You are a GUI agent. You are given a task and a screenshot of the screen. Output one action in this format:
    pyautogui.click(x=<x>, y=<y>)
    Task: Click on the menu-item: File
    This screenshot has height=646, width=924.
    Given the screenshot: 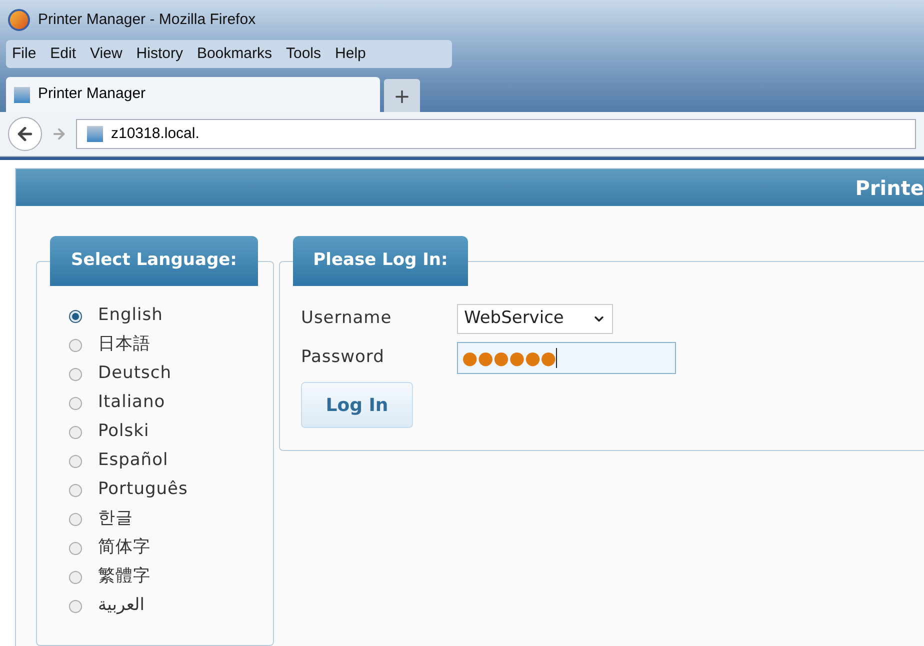 What is the action you would take?
    pyautogui.click(x=24, y=54)
    